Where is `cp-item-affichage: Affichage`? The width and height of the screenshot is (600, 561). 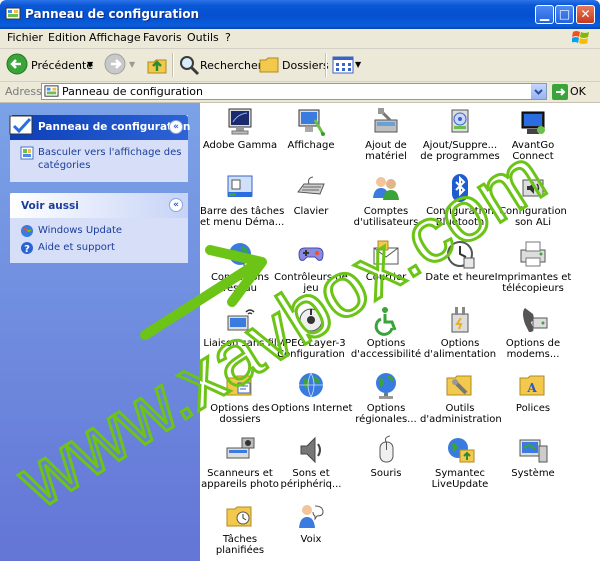 cp-item-affichage: Affichage is located at coordinates (311, 137).